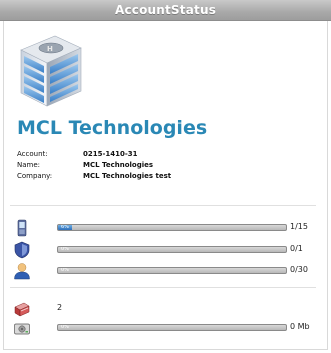 The height and width of the screenshot is (353, 331). Describe the element at coordinates (118, 165) in the screenshot. I see `name-value: MCL Technologies` at that location.